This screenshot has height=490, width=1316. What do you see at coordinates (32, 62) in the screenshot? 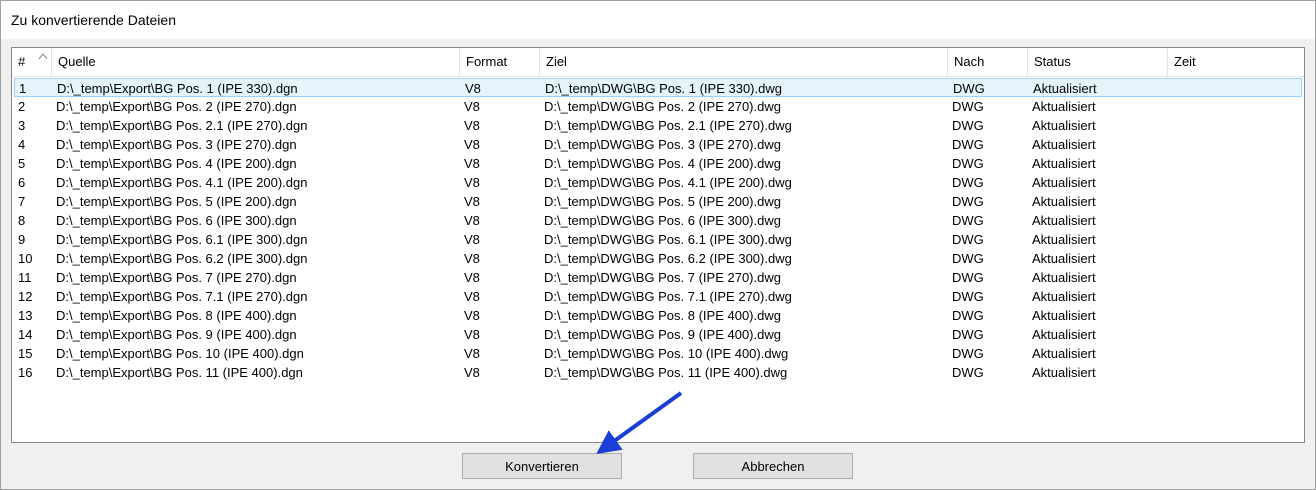
I see `column-header-num: #` at bounding box center [32, 62].